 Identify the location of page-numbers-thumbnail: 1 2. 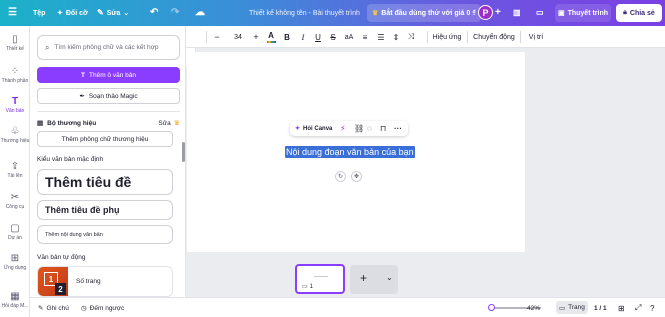
(53, 281).